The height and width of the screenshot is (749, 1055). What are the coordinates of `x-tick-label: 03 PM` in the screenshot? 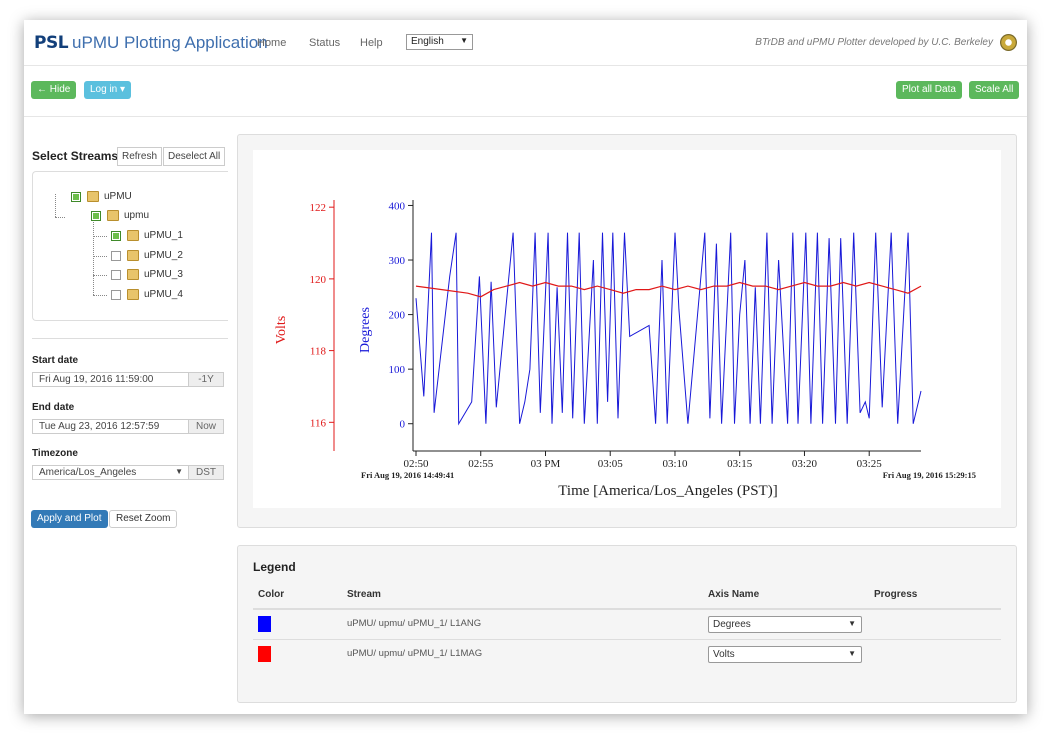 It's located at (546, 464).